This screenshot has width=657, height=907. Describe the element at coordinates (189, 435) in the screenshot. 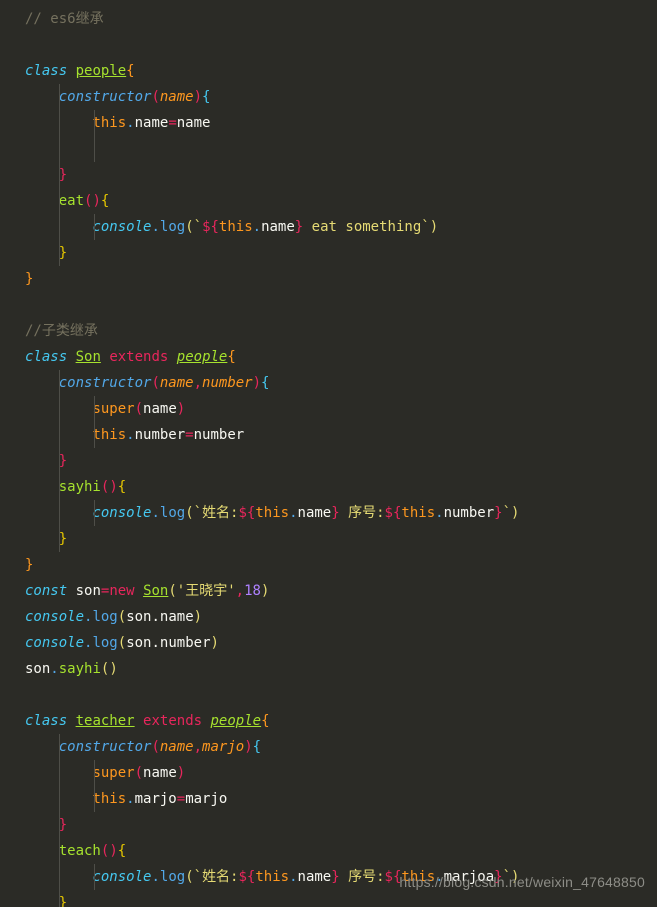

I see `assign-operator: =` at that location.